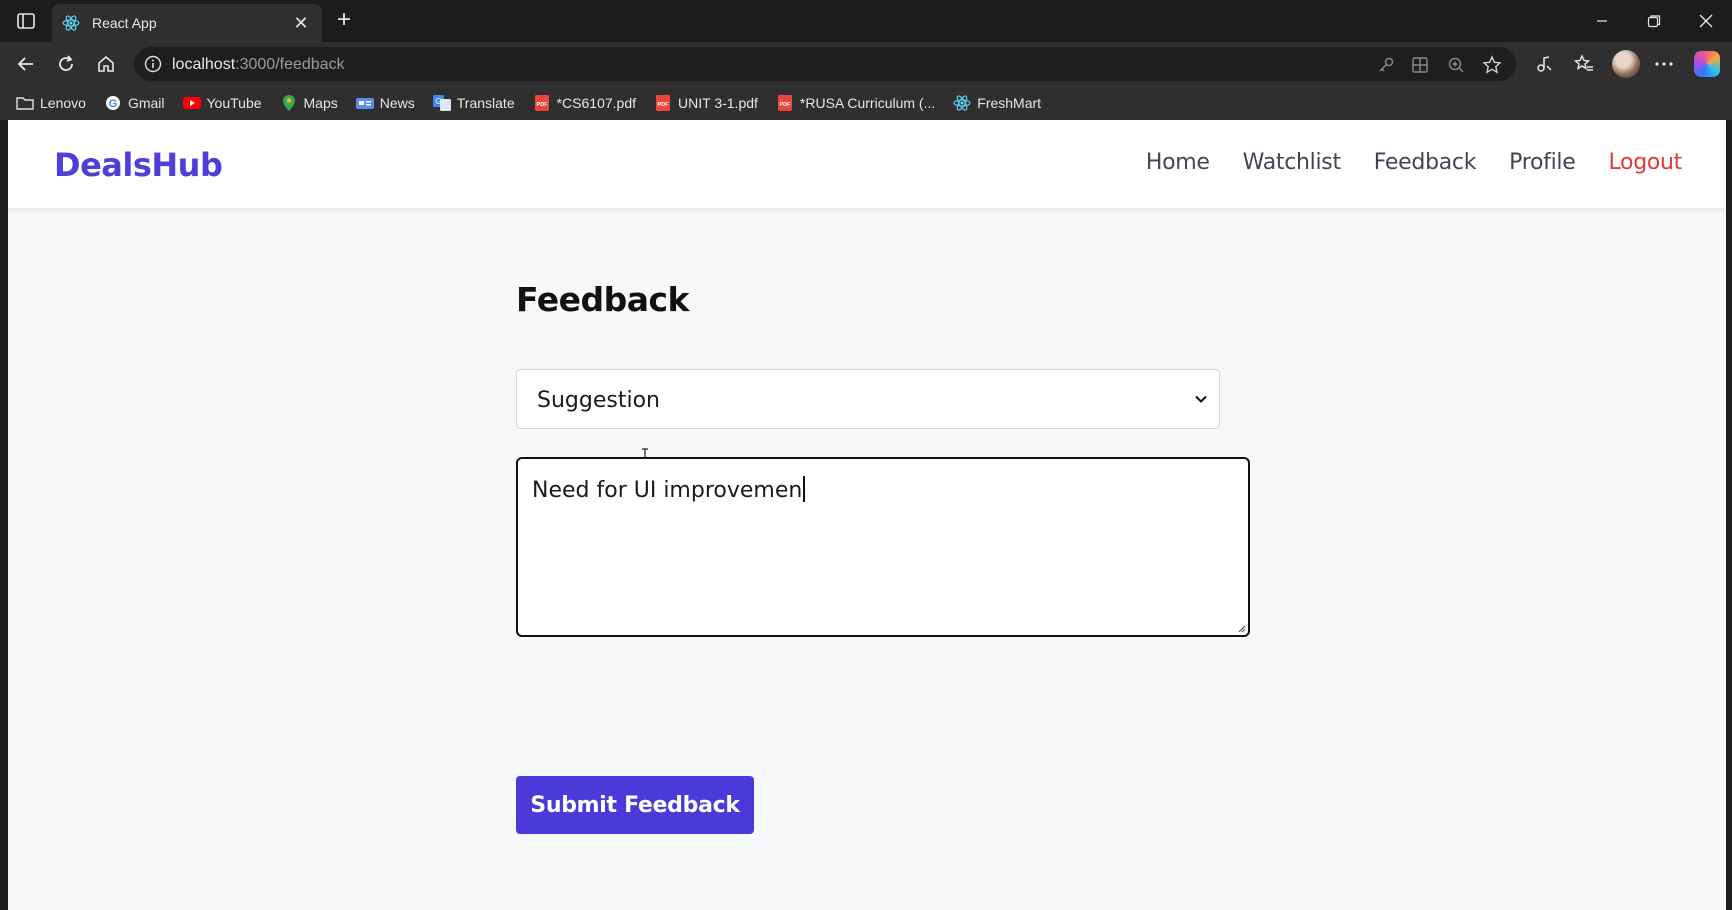  What do you see at coordinates (364, 103) in the screenshot?
I see `news-icon` at bounding box center [364, 103].